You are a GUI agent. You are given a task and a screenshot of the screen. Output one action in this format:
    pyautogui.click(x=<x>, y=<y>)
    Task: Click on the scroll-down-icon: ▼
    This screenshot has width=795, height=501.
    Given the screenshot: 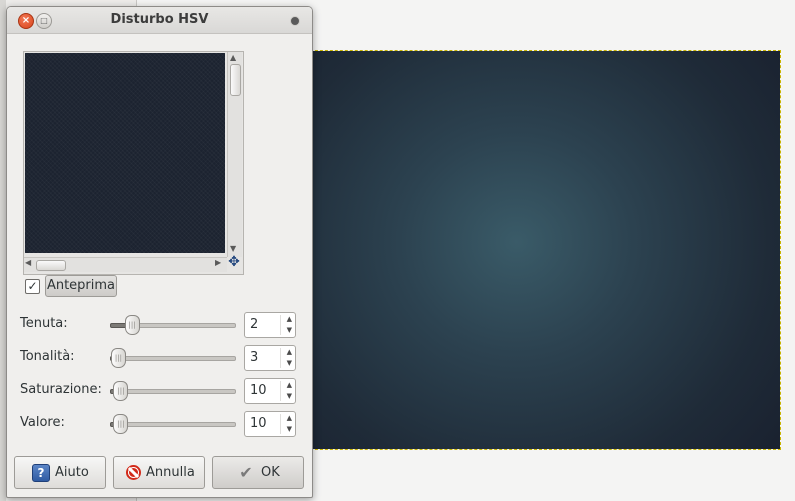 What is the action you would take?
    pyautogui.click(x=233, y=248)
    